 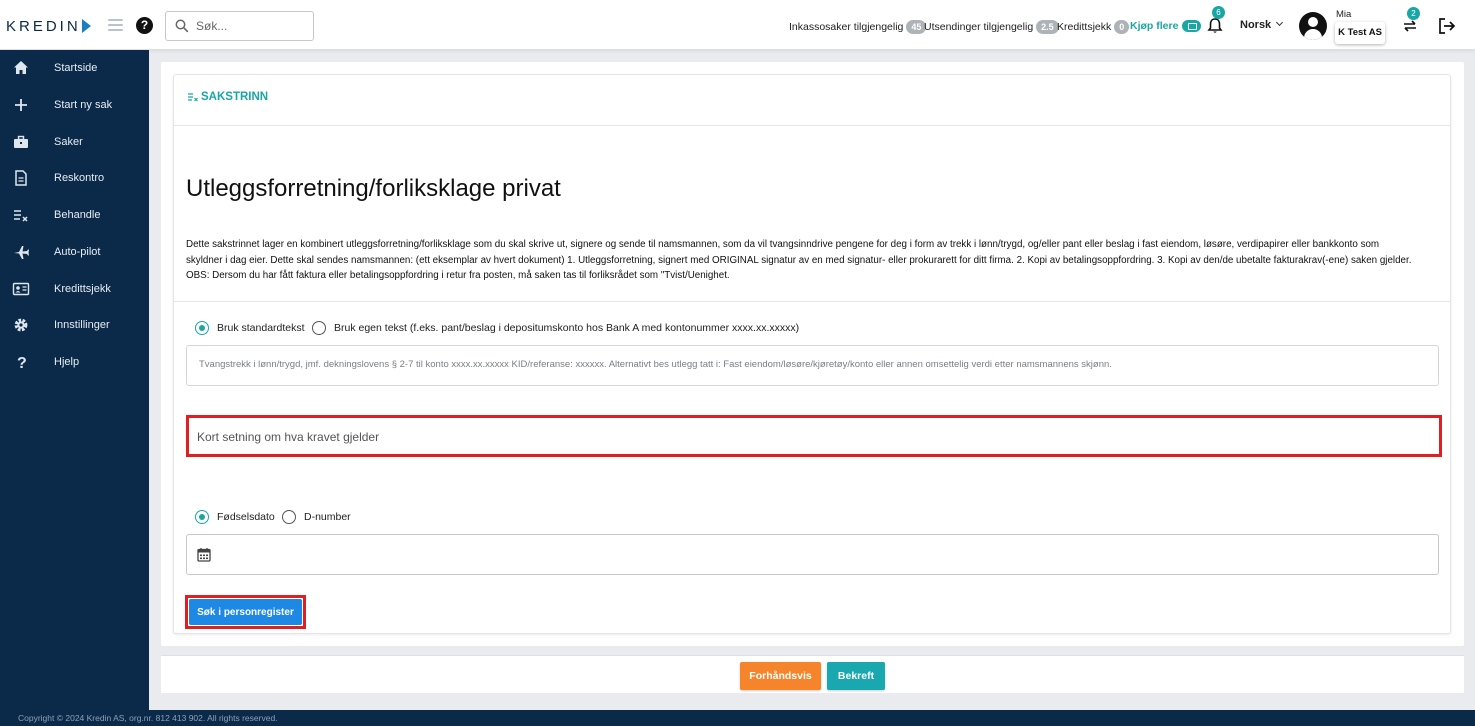 What do you see at coordinates (812, 301) in the screenshot?
I see `divider` at bounding box center [812, 301].